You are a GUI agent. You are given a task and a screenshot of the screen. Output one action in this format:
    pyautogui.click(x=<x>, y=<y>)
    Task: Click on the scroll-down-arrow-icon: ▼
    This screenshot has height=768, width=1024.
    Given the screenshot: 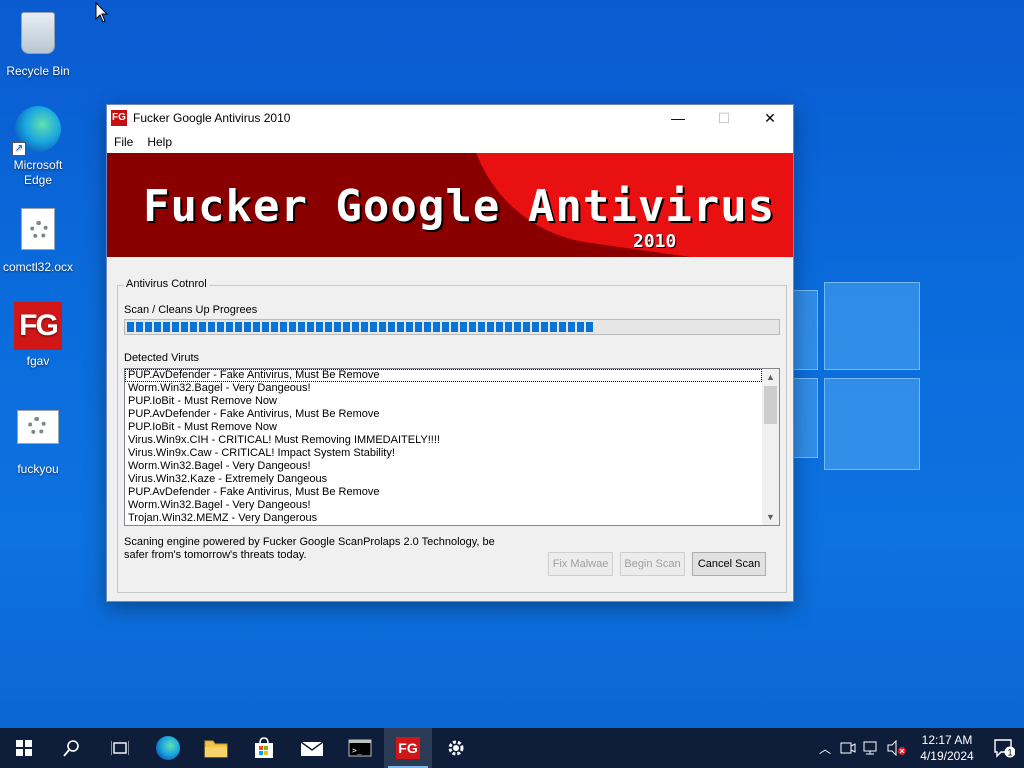 What is the action you would take?
    pyautogui.click(x=770, y=517)
    